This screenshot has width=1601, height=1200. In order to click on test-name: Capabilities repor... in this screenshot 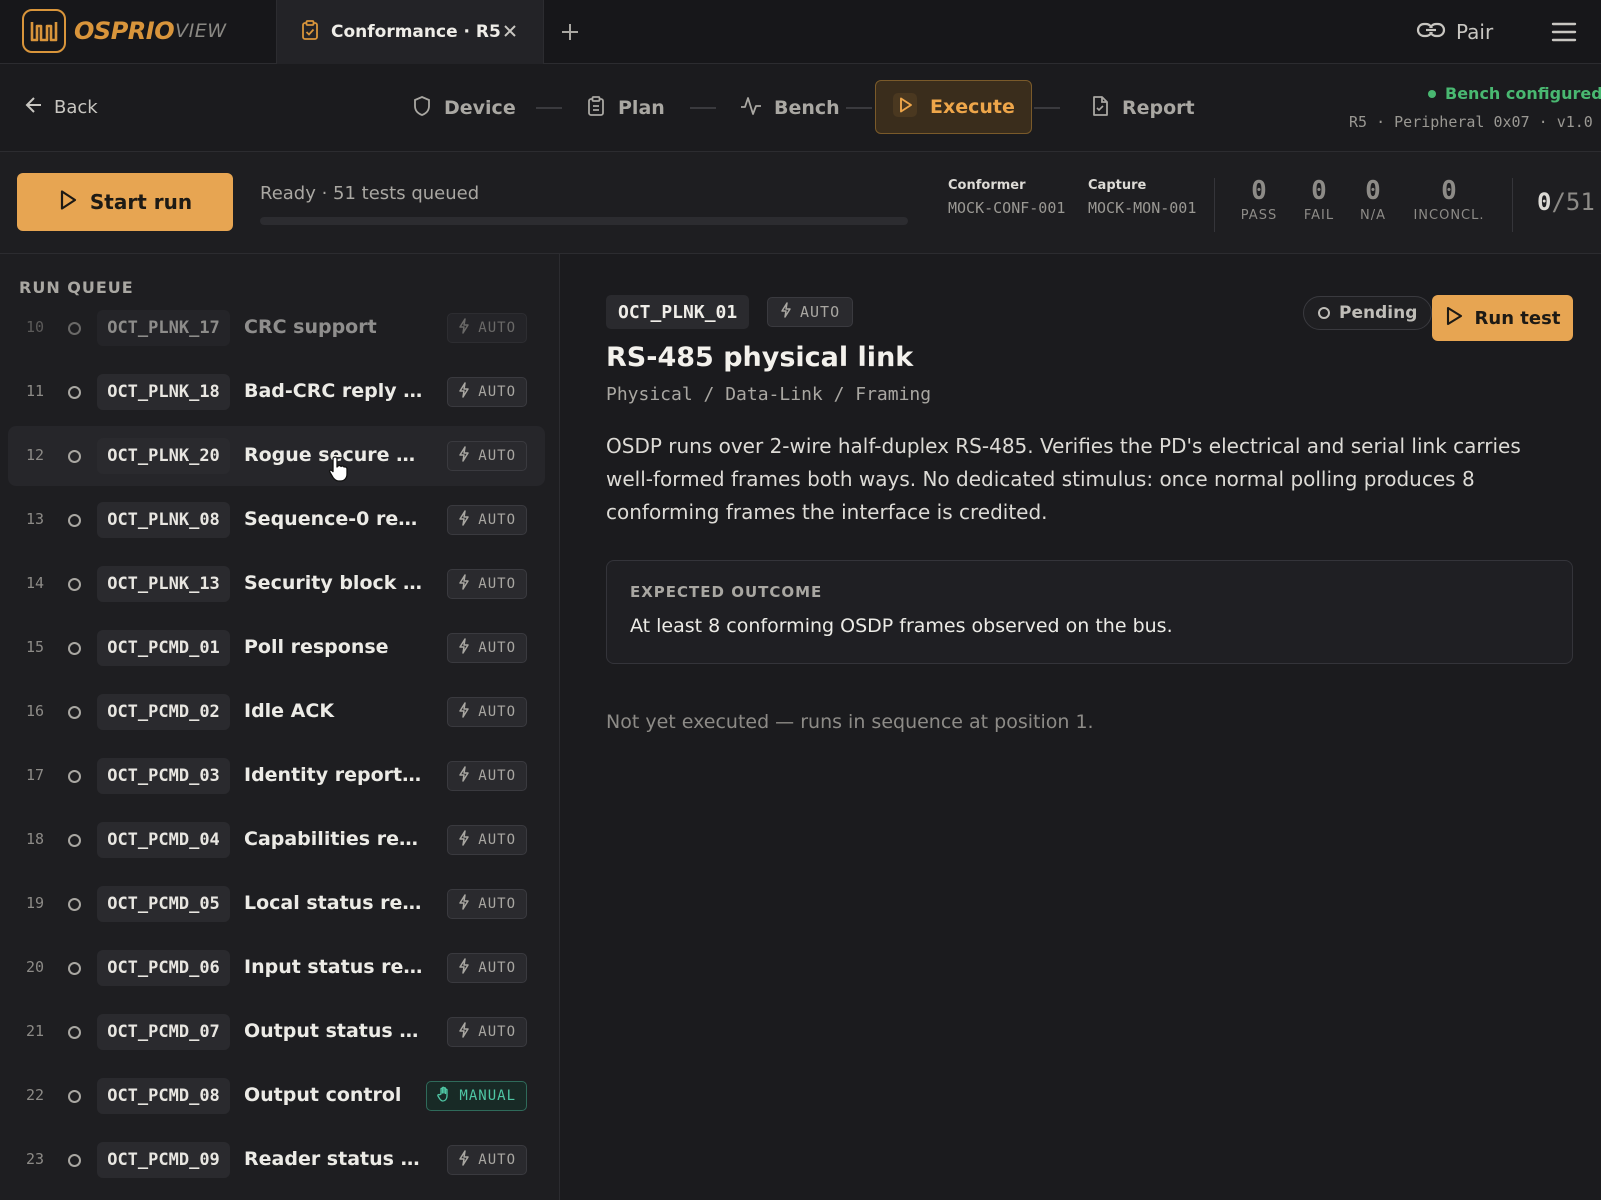, I will do `click(334, 839)`.